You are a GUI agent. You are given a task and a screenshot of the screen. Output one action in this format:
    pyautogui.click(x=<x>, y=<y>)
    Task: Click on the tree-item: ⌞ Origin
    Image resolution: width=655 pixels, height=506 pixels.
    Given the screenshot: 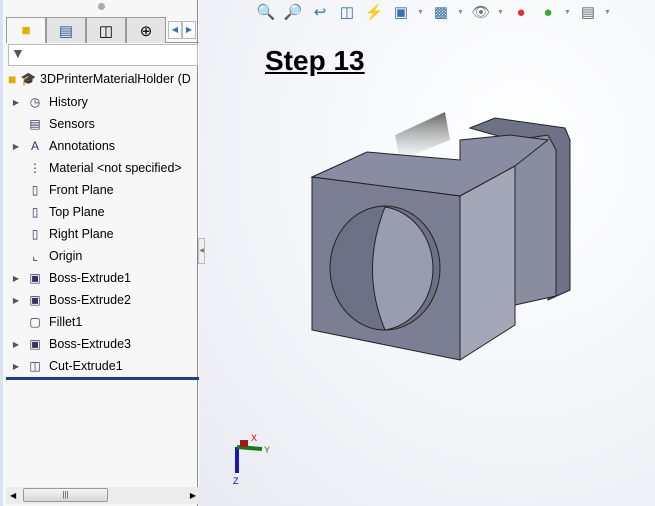 What is the action you would take?
    pyautogui.click(x=44, y=256)
    